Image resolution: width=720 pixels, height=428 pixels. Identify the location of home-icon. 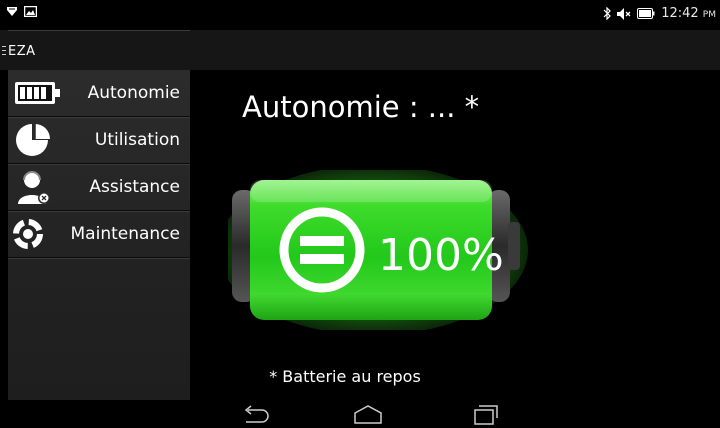
(368, 414).